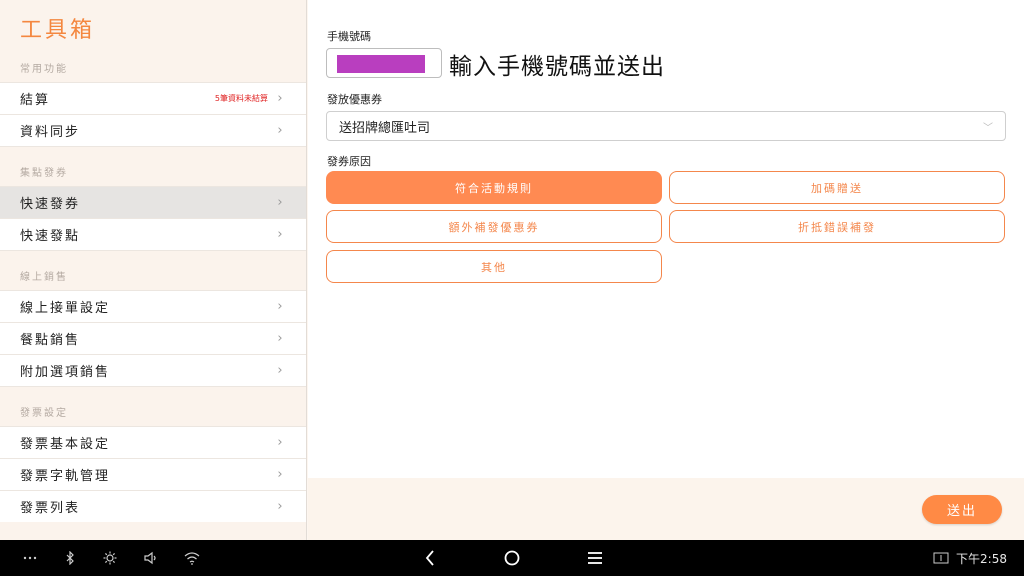  What do you see at coordinates (349, 36) in the screenshot?
I see `phone-label: 手機號碼` at bounding box center [349, 36].